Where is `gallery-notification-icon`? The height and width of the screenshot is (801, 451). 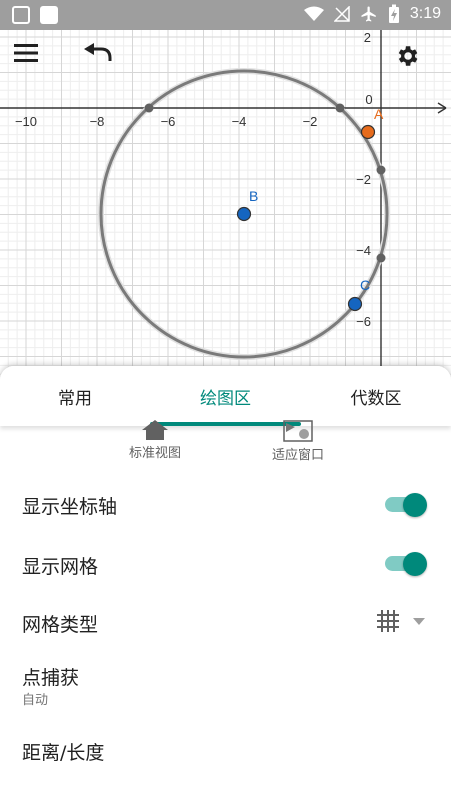 gallery-notification-icon is located at coordinates (21, 15).